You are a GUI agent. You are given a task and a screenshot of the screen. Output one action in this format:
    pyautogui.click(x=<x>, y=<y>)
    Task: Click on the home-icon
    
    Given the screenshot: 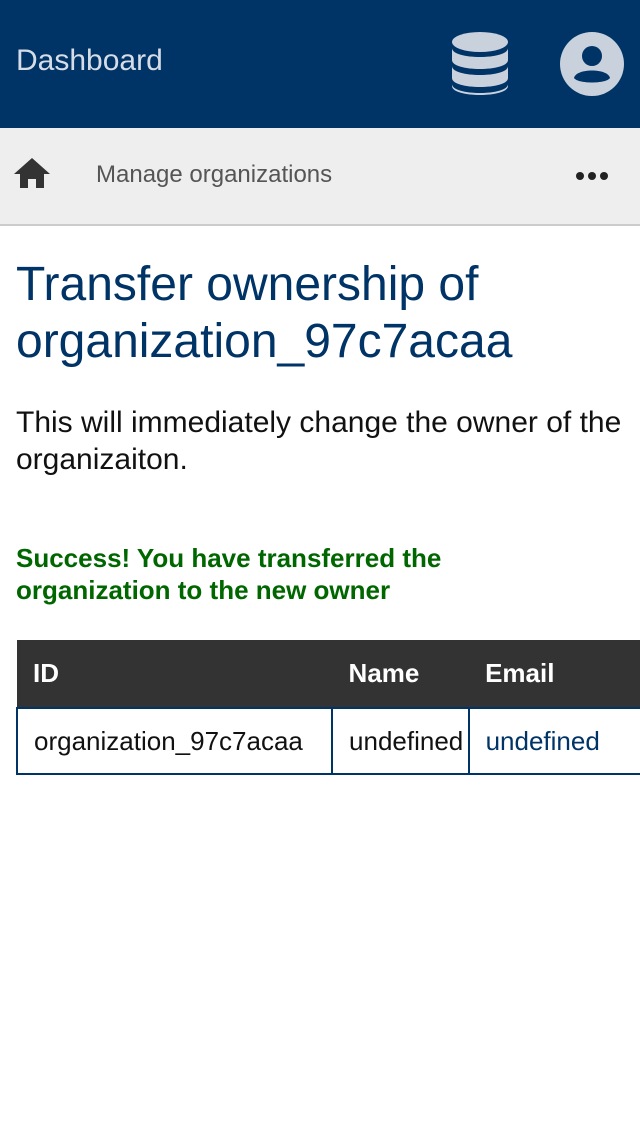 What is the action you would take?
    pyautogui.click(x=32, y=173)
    